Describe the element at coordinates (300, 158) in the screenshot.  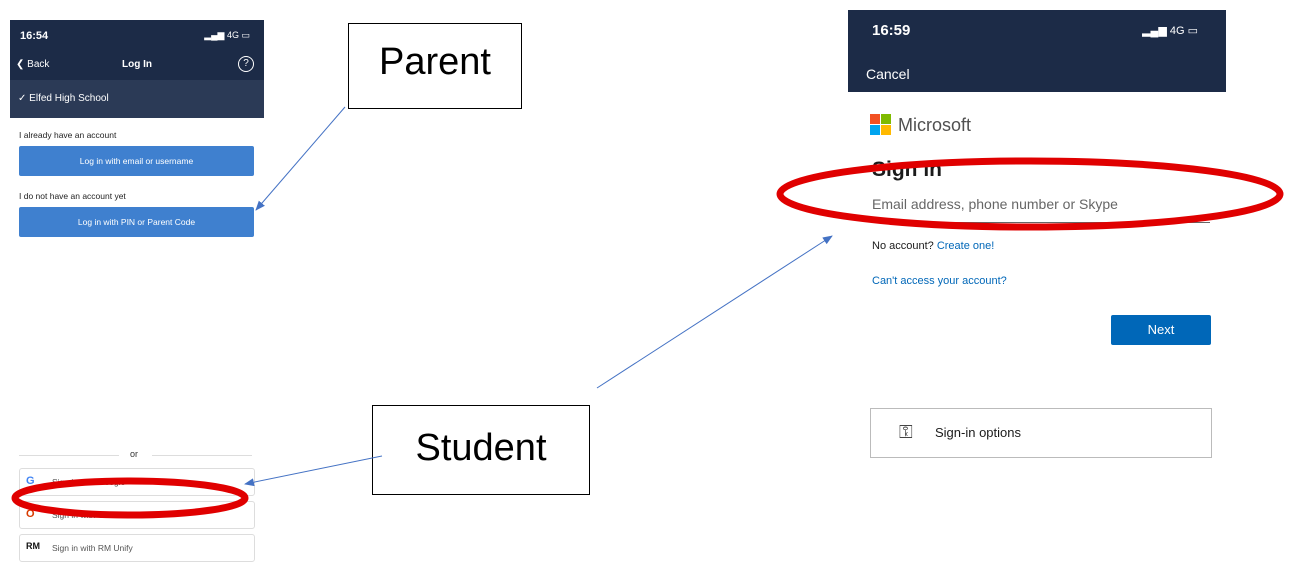
I see `parent-arrow` at that location.